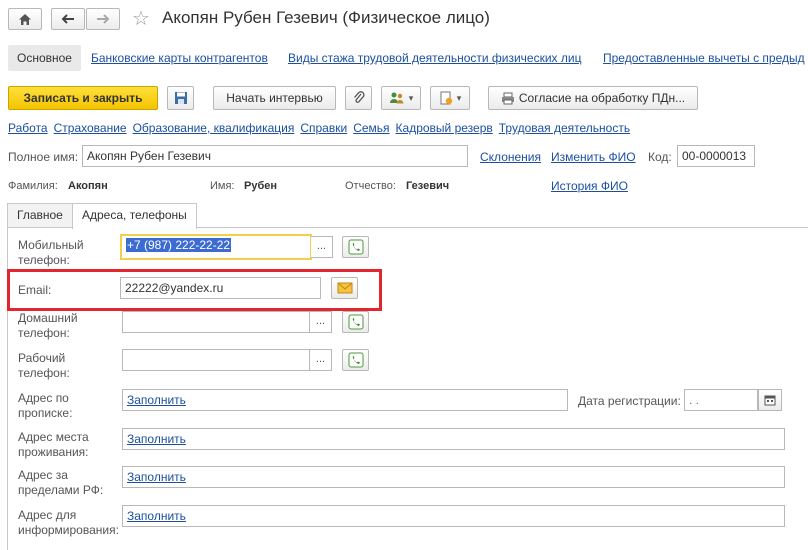  What do you see at coordinates (40, 215) in the screenshot?
I see `tab-main: Главное` at bounding box center [40, 215].